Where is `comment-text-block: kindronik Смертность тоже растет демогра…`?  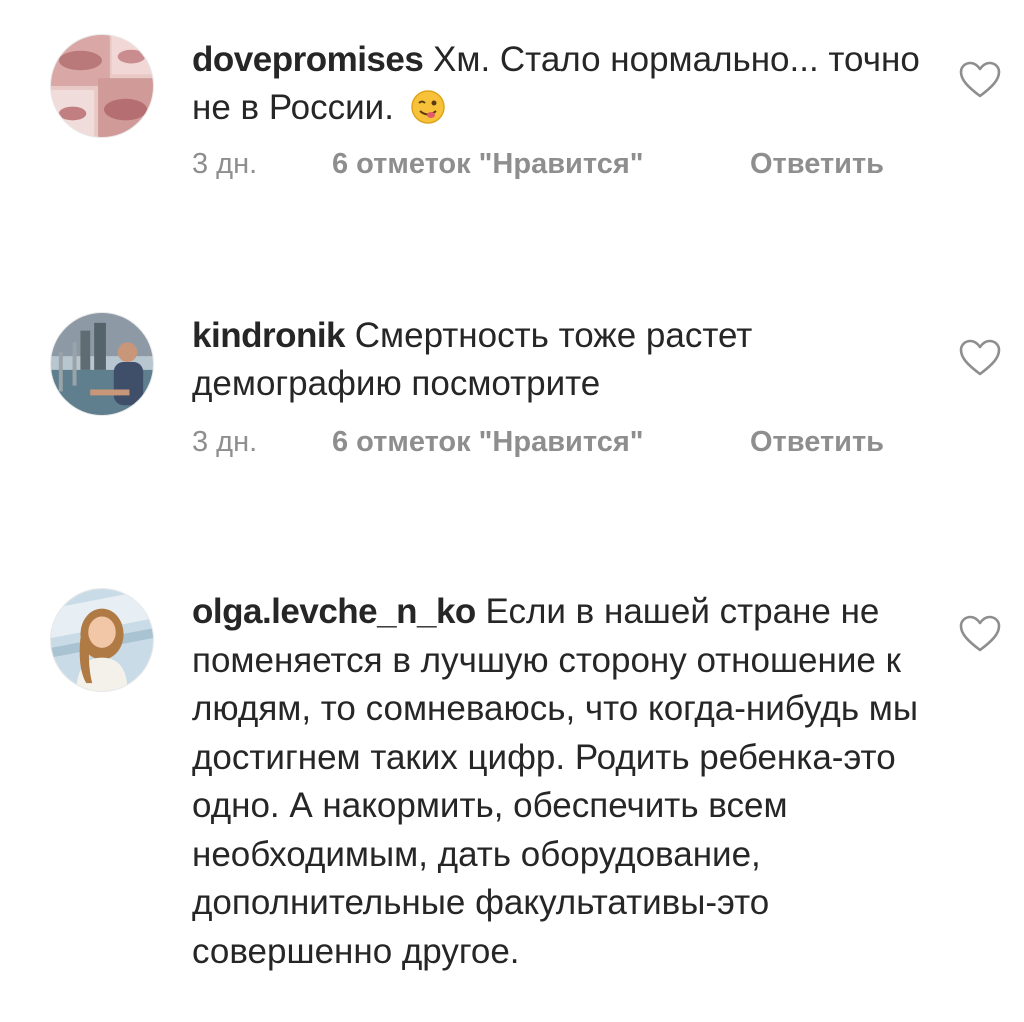
comment-text-block: kindronik Смертность тоже растет демогра… is located at coordinates (562, 360).